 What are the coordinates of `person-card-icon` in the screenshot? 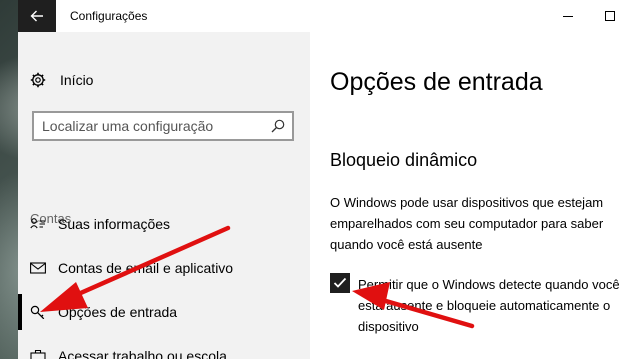 It's located at (37, 223).